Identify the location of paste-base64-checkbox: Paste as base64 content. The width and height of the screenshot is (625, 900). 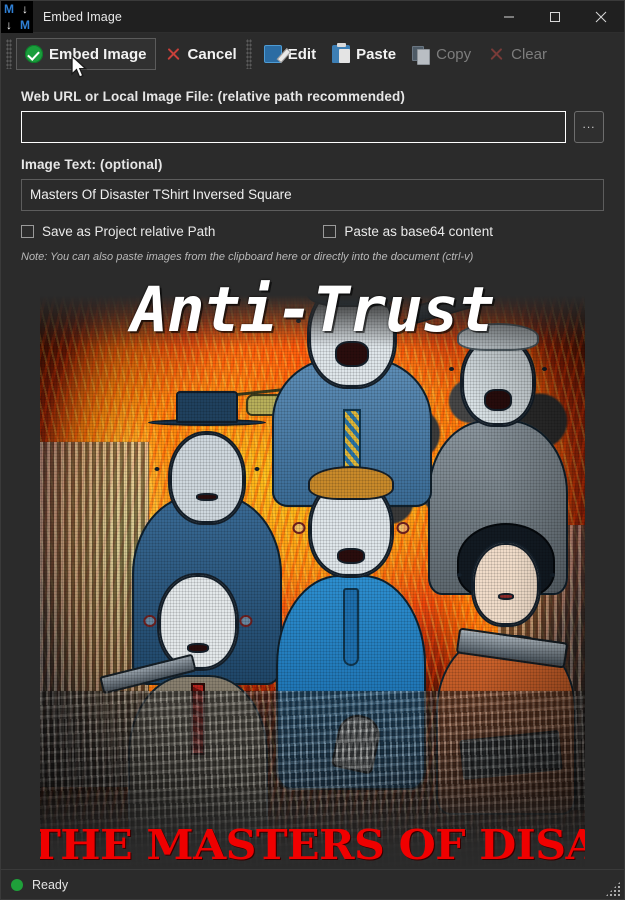
(408, 231).